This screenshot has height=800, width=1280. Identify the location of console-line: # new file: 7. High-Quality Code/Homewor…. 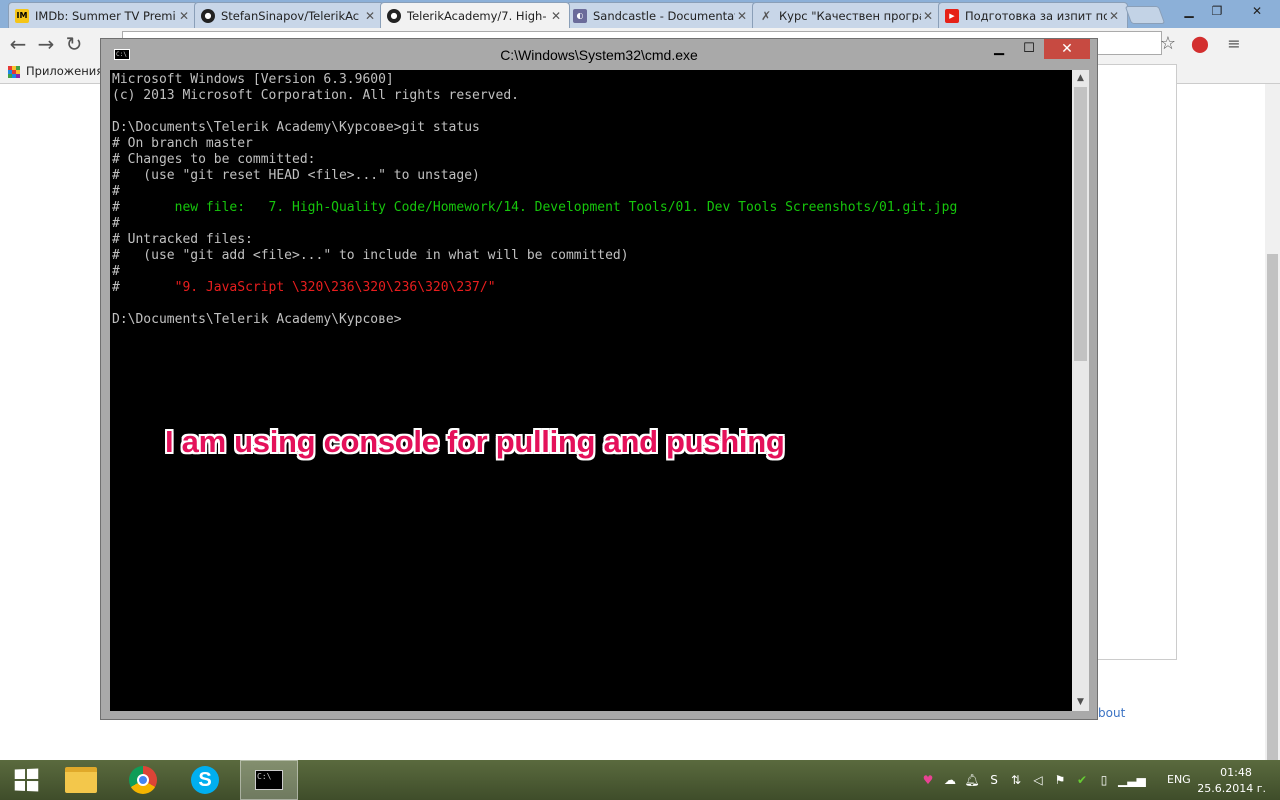
(534, 208).